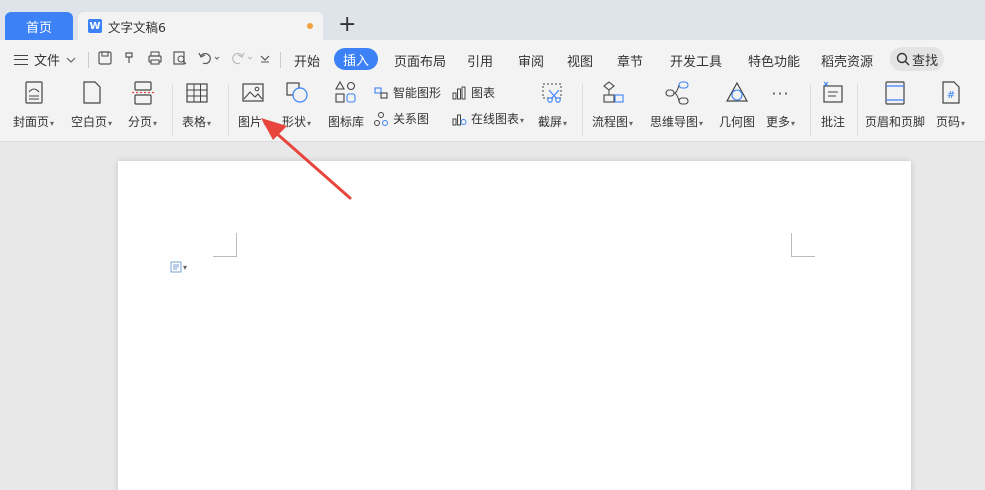 The width and height of the screenshot is (985, 490). What do you see at coordinates (459, 92) in the screenshot?
I see `chart-icon` at bounding box center [459, 92].